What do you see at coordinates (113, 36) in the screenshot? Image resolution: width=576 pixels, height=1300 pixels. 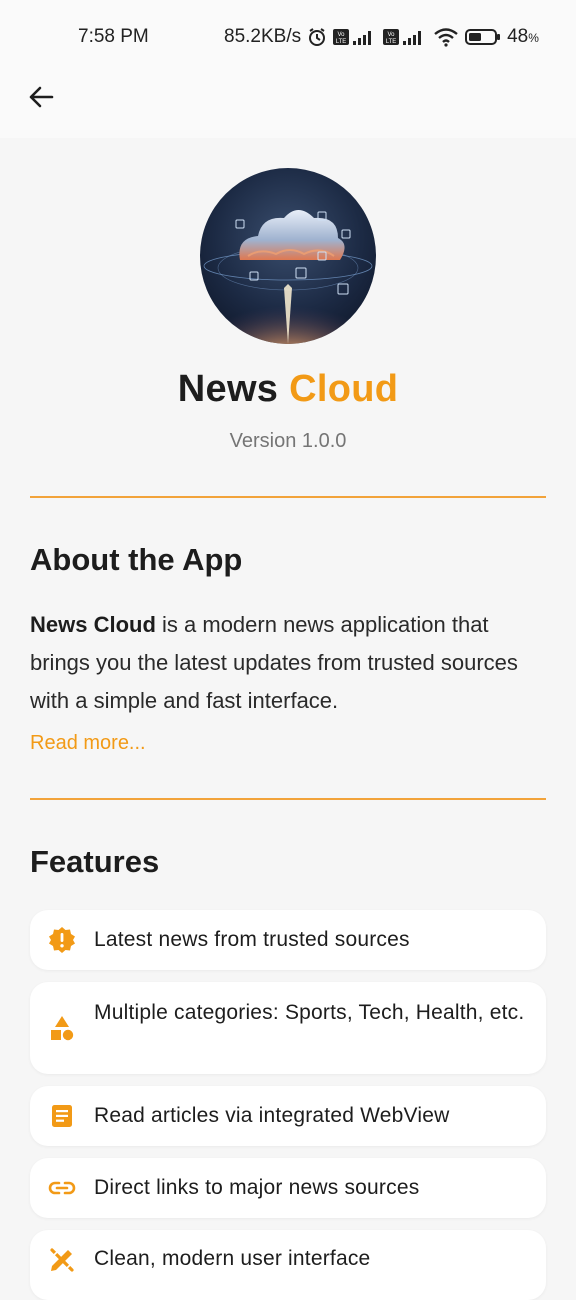 I see `status-time: 7:58 PM` at bounding box center [113, 36].